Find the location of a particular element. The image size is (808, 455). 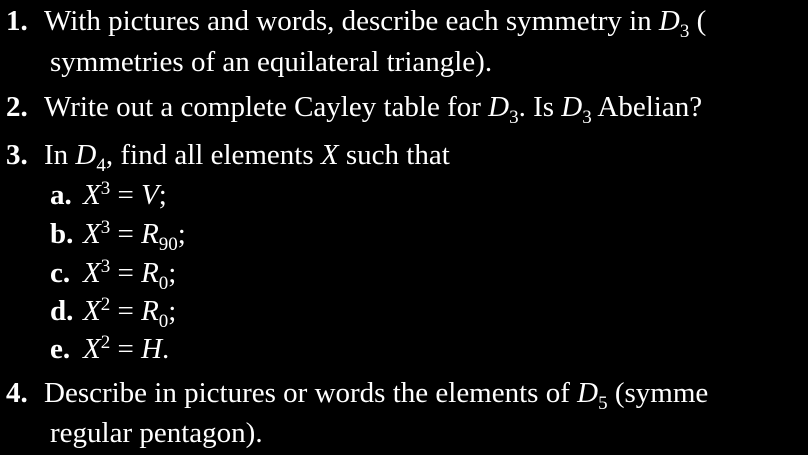

problem-1-line-2: symmetries of an equilateral triangle). is located at coordinates (271, 62).